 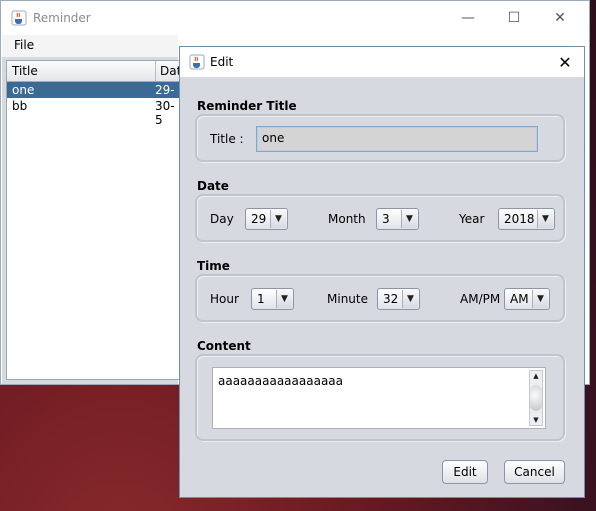 I want to click on column-header-title: Title, so click(x=25, y=71).